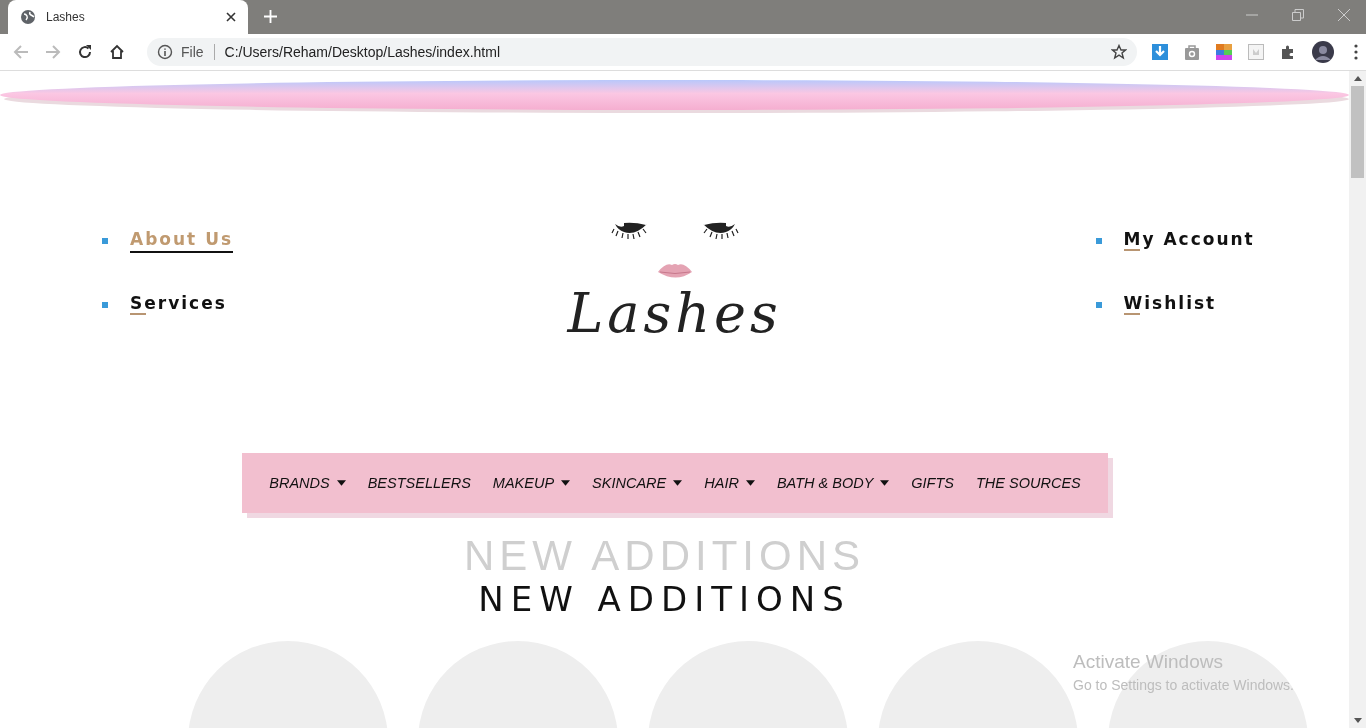  Describe the element at coordinates (1160, 52) in the screenshot. I see `download-icon` at that location.